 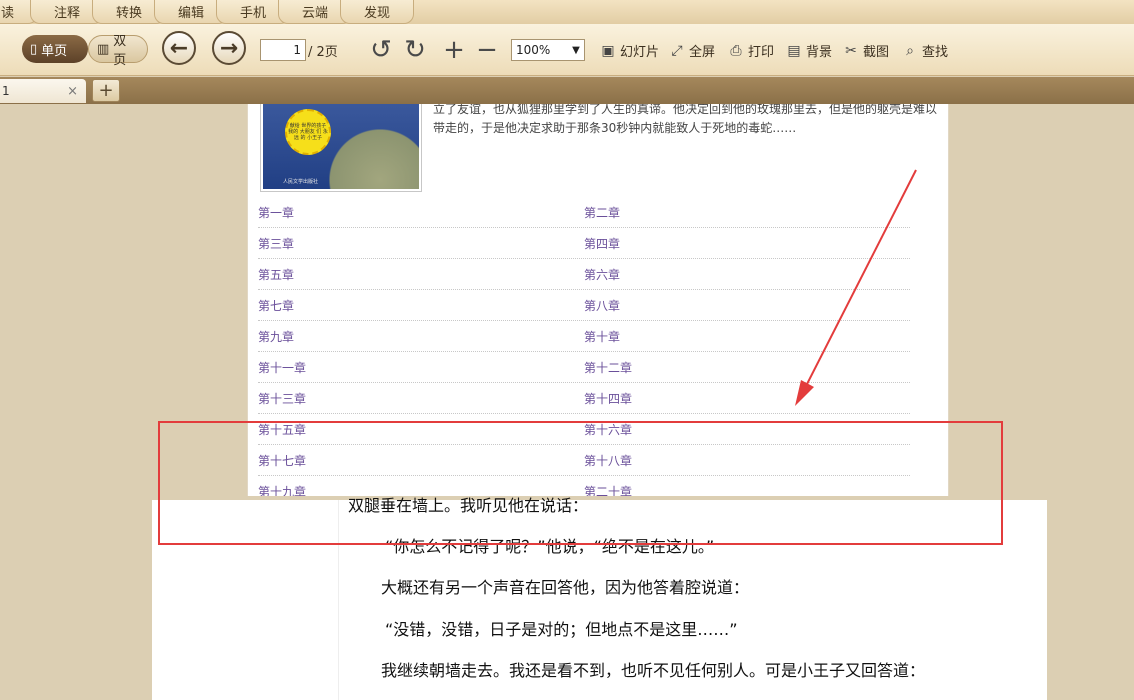 I want to click on chapter-link: 第三章, so click(x=421, y=243).